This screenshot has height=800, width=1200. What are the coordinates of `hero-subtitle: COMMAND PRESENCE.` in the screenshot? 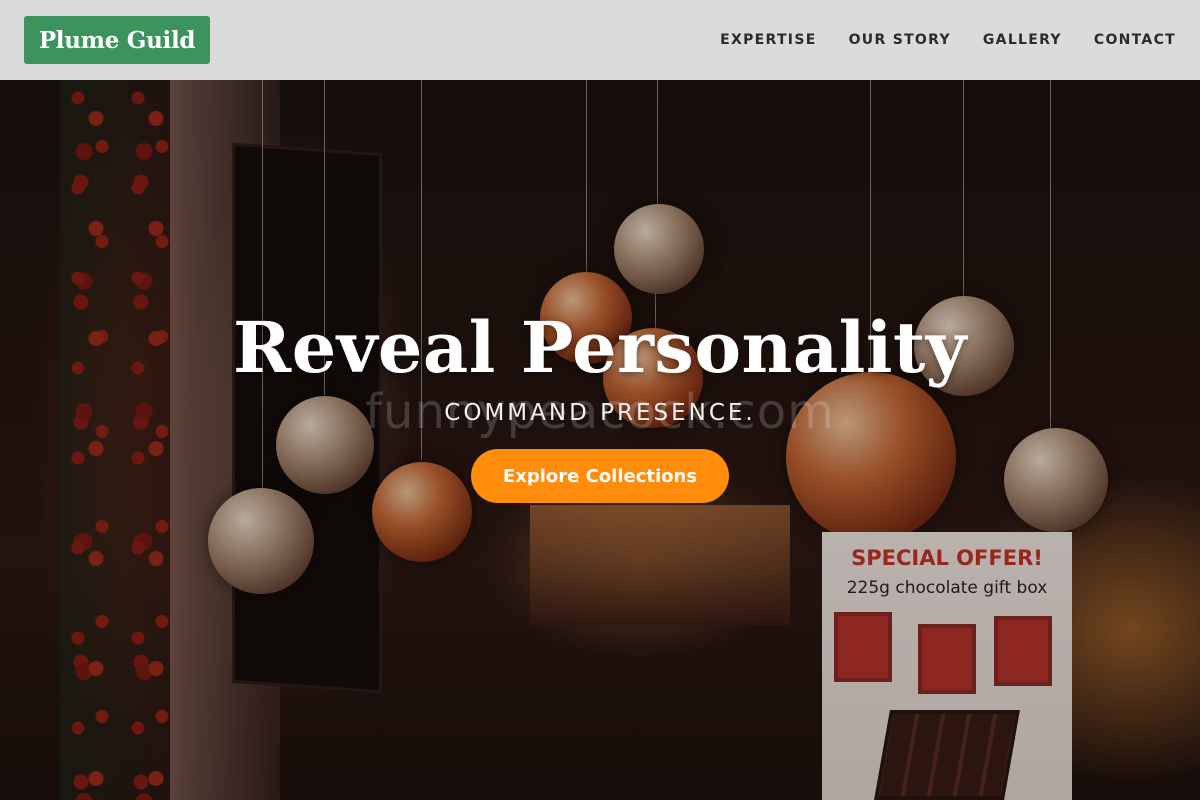 It's located at (600, 413).